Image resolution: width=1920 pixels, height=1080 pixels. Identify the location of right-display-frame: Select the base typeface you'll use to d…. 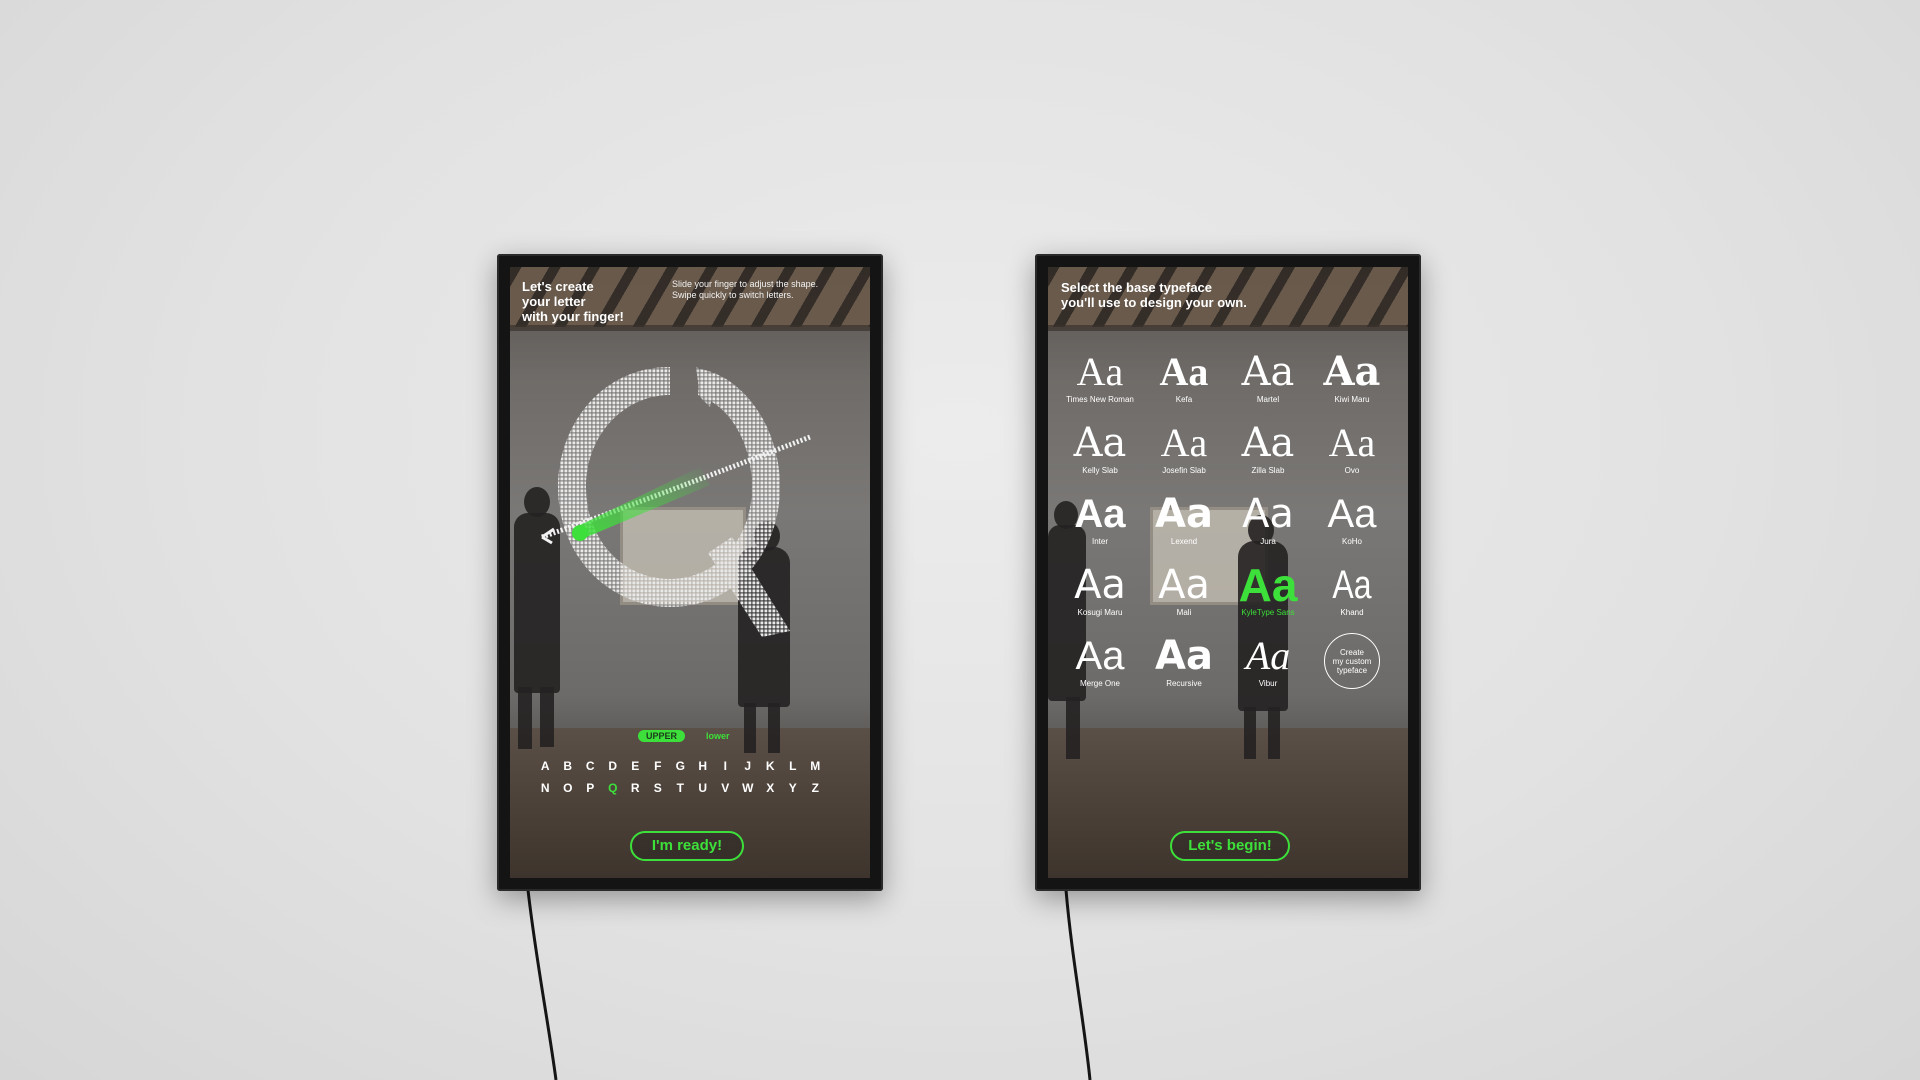
(1228, 572).